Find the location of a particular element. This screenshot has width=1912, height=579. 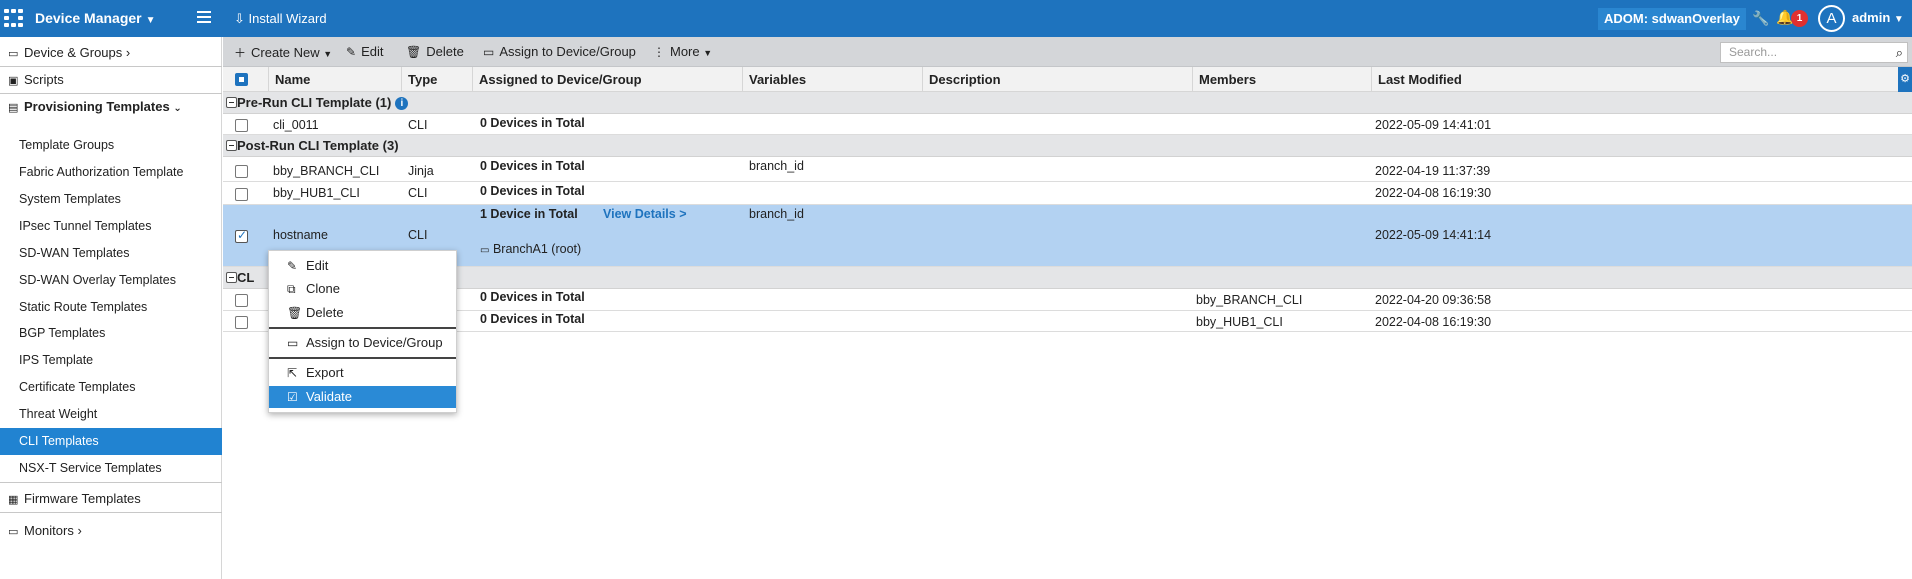

sidebar-item-provisioning-templates: ▤ Provisioning Templates ⌄ is located at coordinates (111, 107).